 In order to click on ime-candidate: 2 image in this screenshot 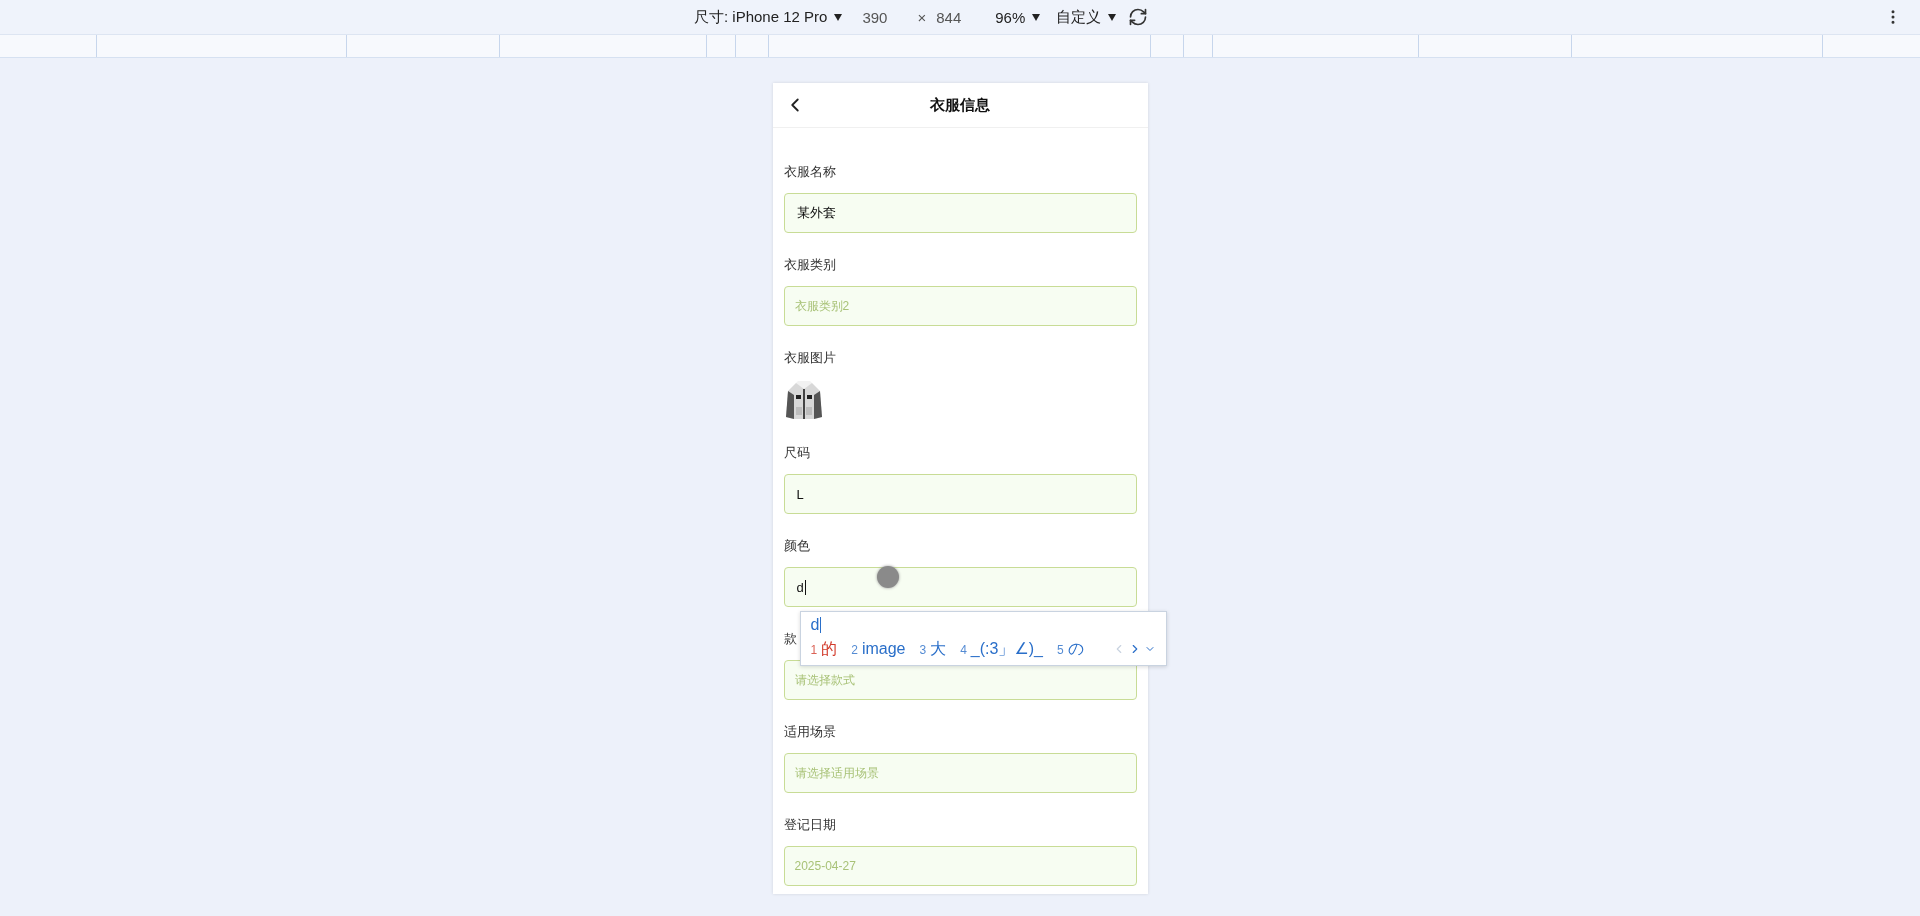, I will do `click(878, 649)`.